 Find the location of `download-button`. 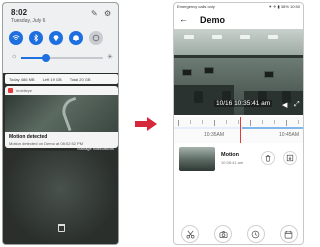

download-button is located at coordinates (290, 158).